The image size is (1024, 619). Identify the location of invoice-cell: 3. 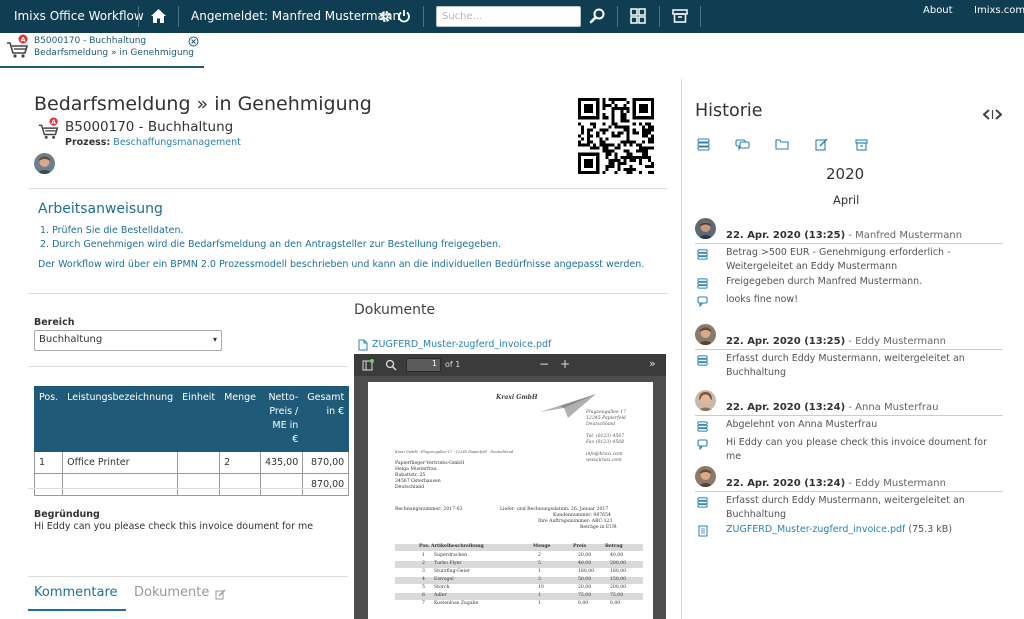
(539, 579).